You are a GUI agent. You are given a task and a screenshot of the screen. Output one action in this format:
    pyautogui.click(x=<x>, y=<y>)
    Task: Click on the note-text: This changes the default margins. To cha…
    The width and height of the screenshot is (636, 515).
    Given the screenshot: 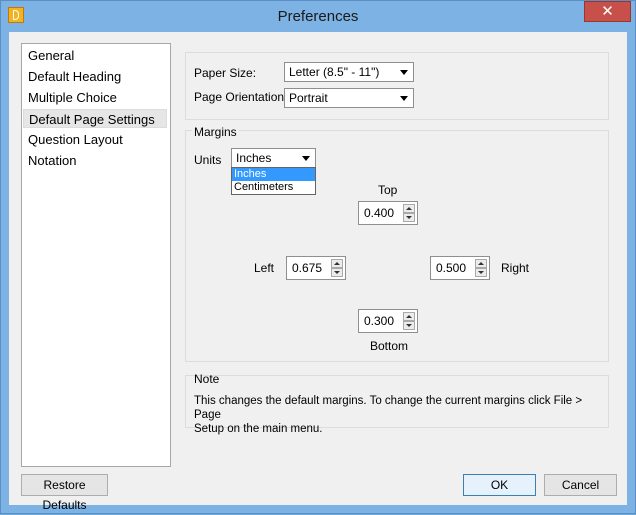 What is the action you would take?
    pyautogui.click(x=396, y=415)
    